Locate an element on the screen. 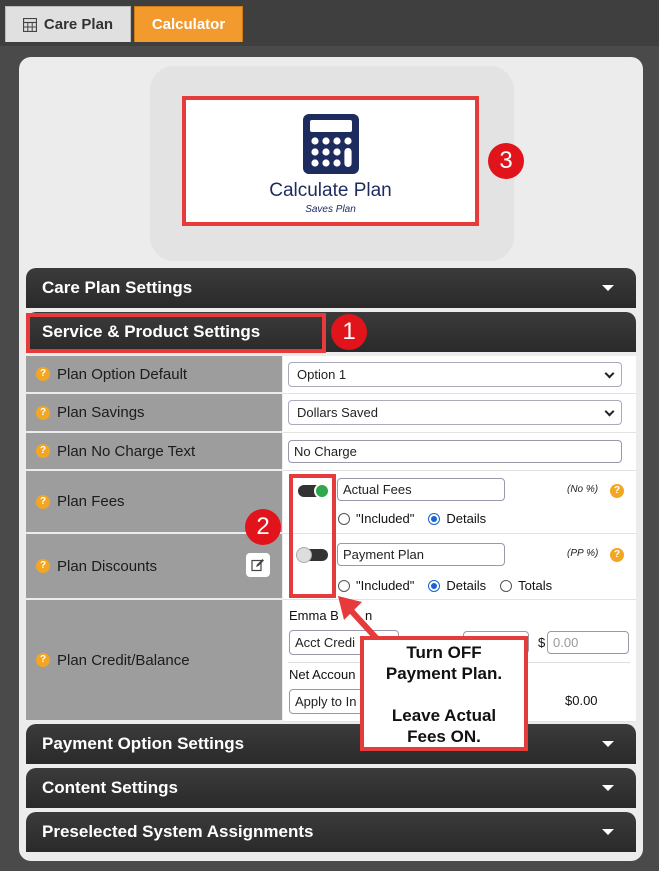 This screenshot has height=871, width=659. plan-savings-select: Dollars Saved is located at coordinates (455, 412).